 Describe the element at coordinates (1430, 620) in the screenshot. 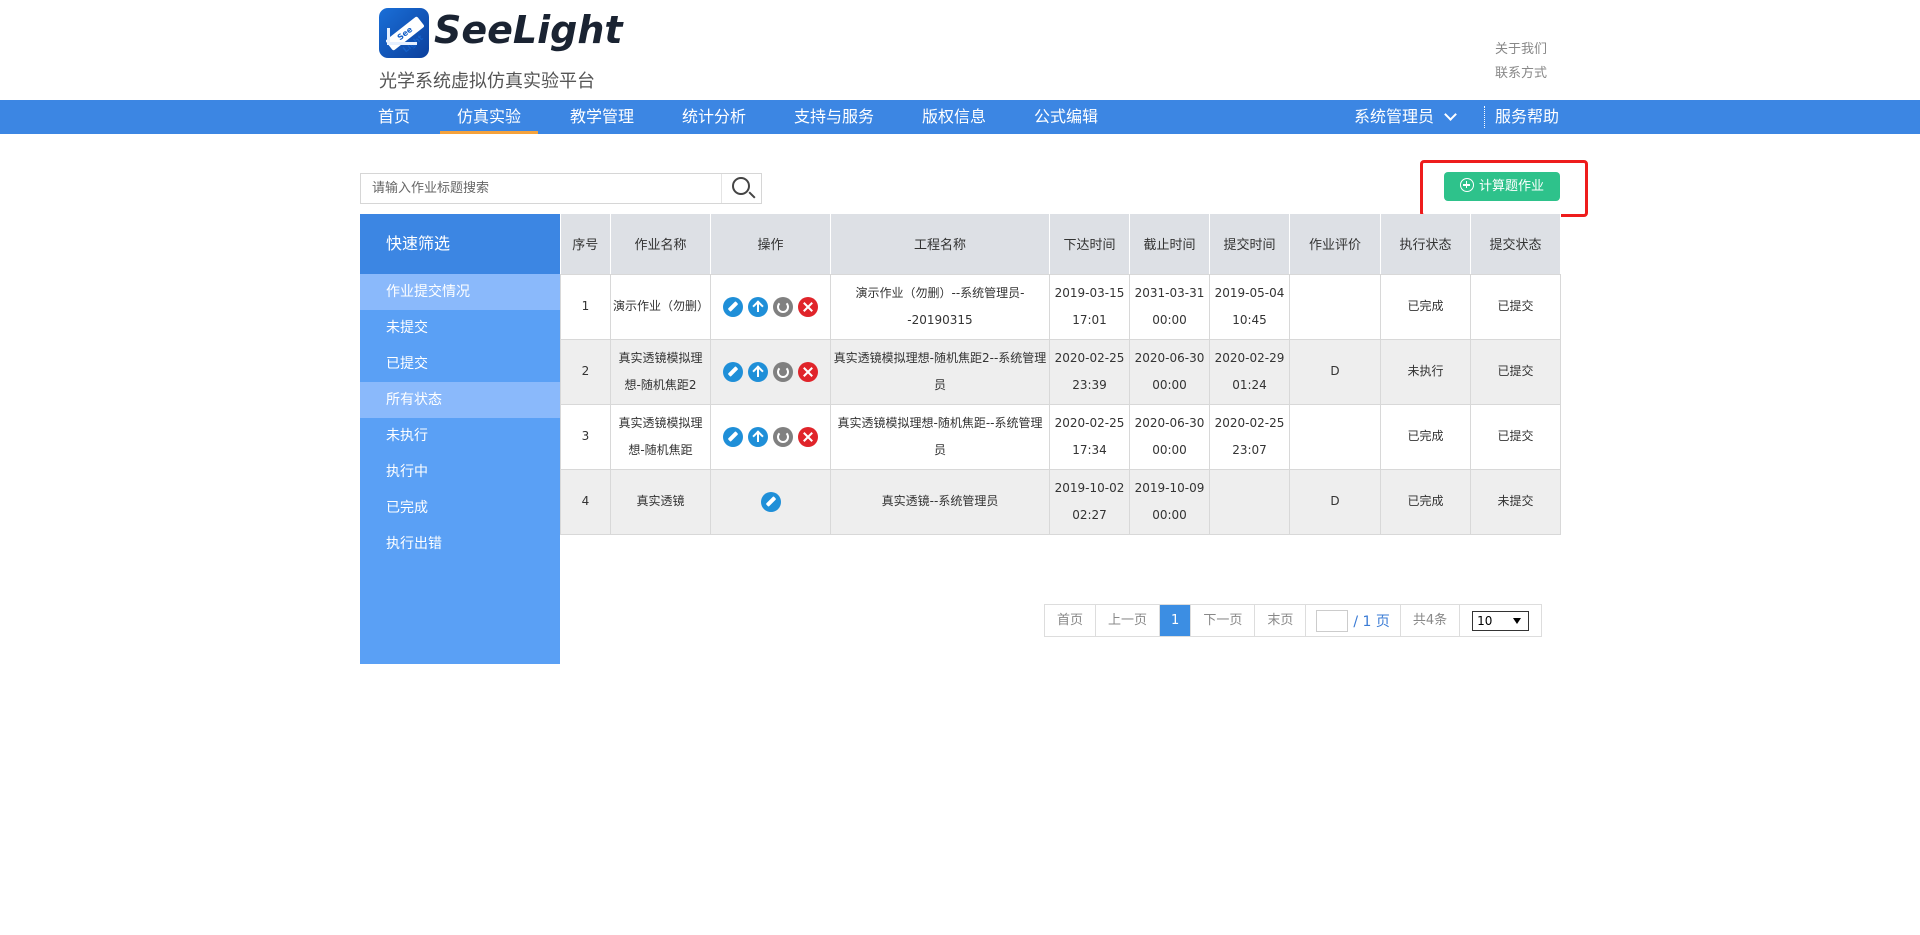

I see `total-count: 共4条` at that location.